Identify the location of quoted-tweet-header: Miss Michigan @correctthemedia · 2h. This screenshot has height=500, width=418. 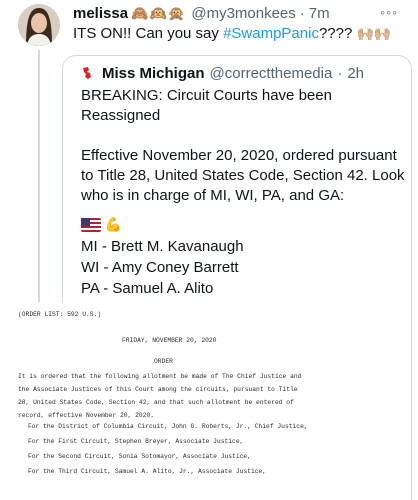
(221, 73).